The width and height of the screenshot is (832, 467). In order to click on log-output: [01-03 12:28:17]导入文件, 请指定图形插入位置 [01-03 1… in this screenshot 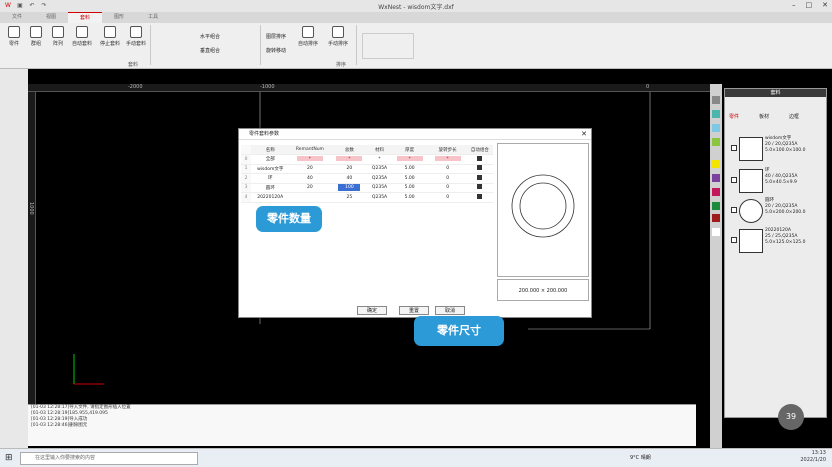, I will do `click(362, 425)`.